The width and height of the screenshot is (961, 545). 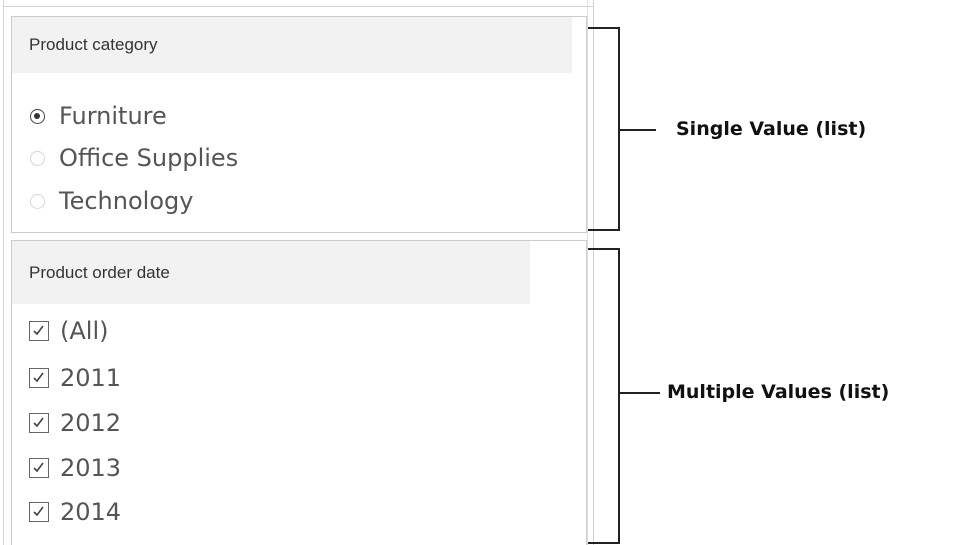 I want to click on radio-option-furniture: Furniture, so click(x=97, y=116).